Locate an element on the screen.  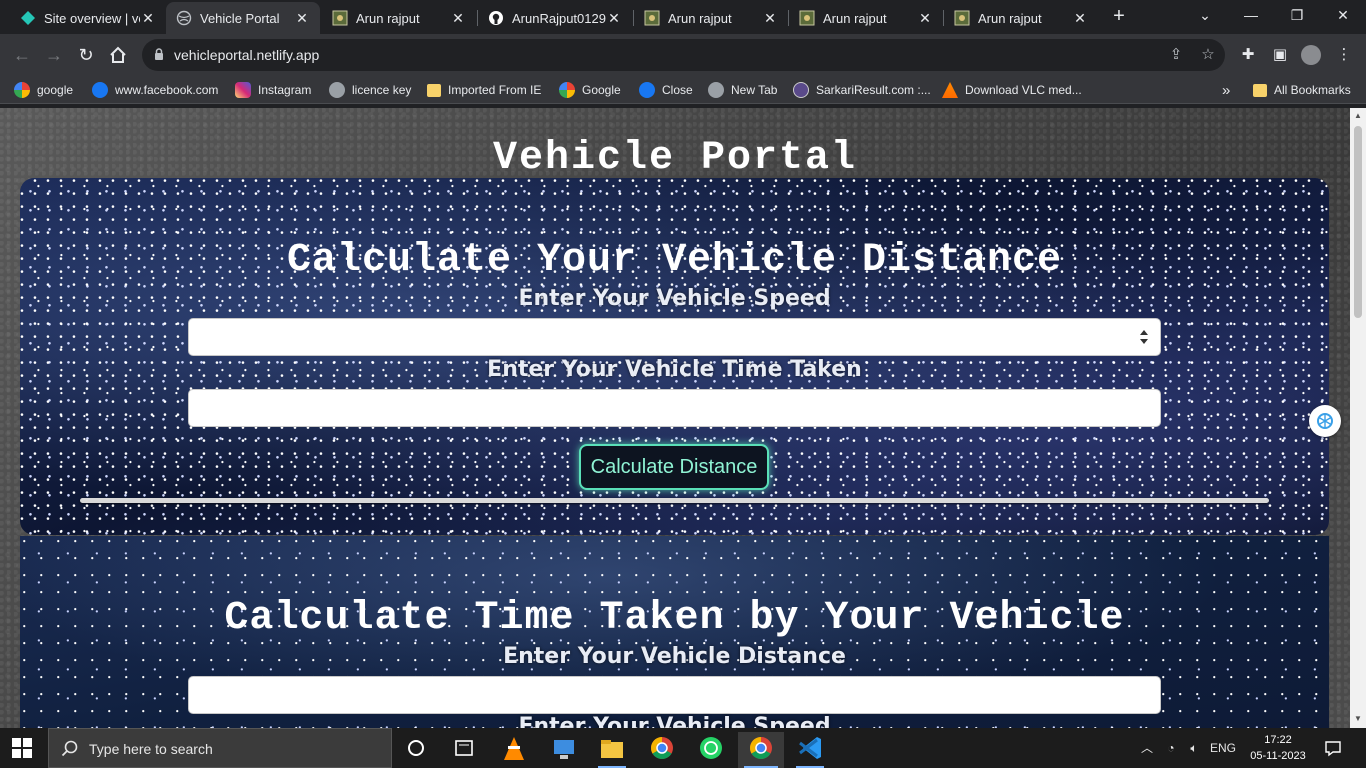
windows-start-icon is located at coordinates (22, 748).